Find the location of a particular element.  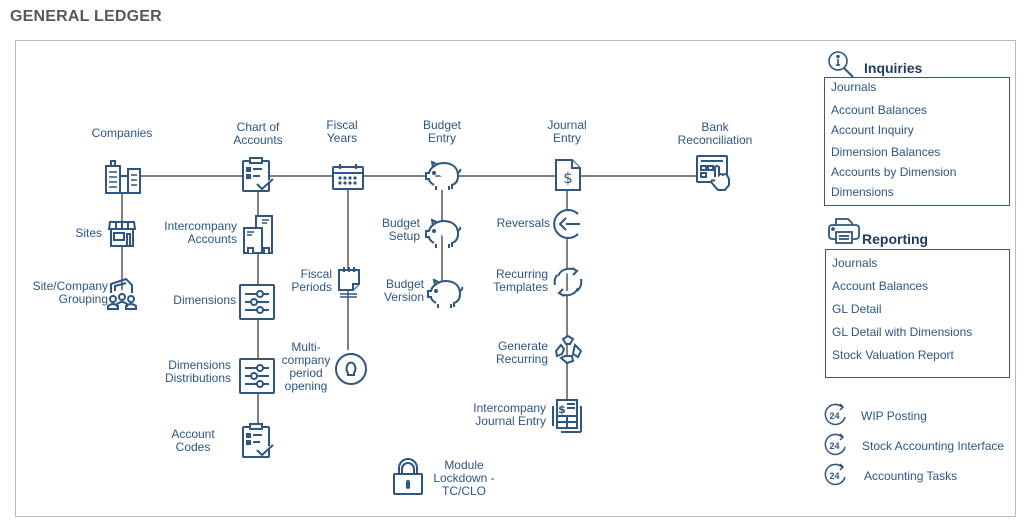

budget-setup-label: Budget Setup is located at coordinates (400, 229).